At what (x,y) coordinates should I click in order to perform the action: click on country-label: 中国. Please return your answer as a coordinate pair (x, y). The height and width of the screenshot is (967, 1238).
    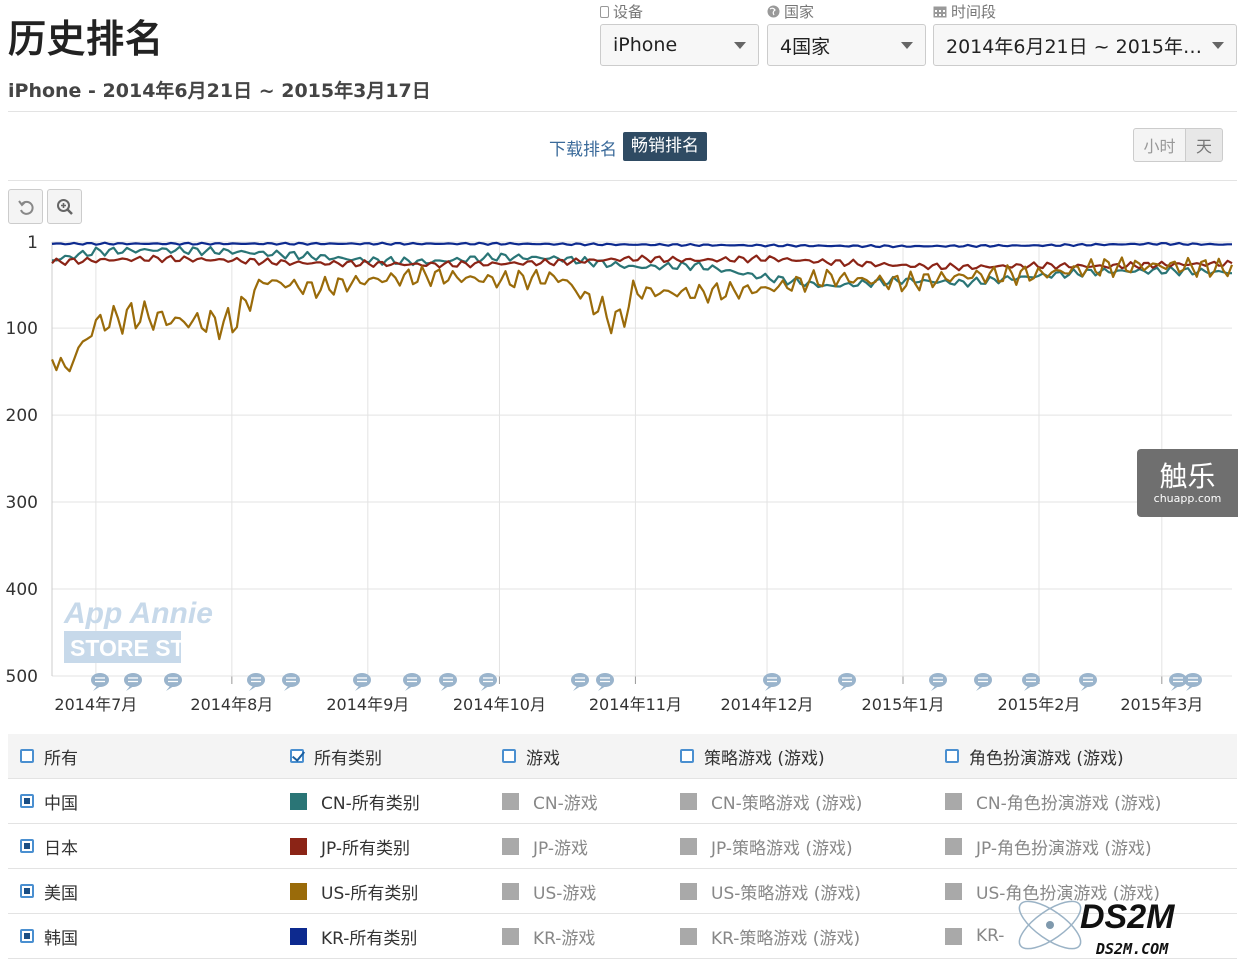
    Looking at the image, I should click on (61, 803).